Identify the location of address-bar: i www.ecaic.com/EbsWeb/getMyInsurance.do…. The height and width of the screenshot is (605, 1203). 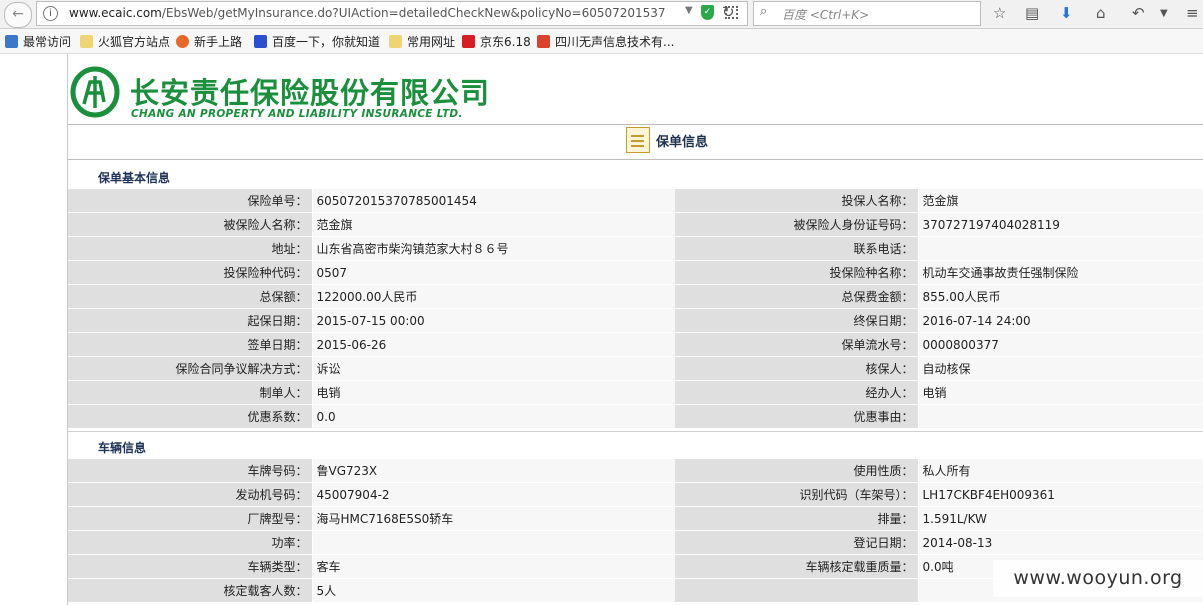
(392, 13).